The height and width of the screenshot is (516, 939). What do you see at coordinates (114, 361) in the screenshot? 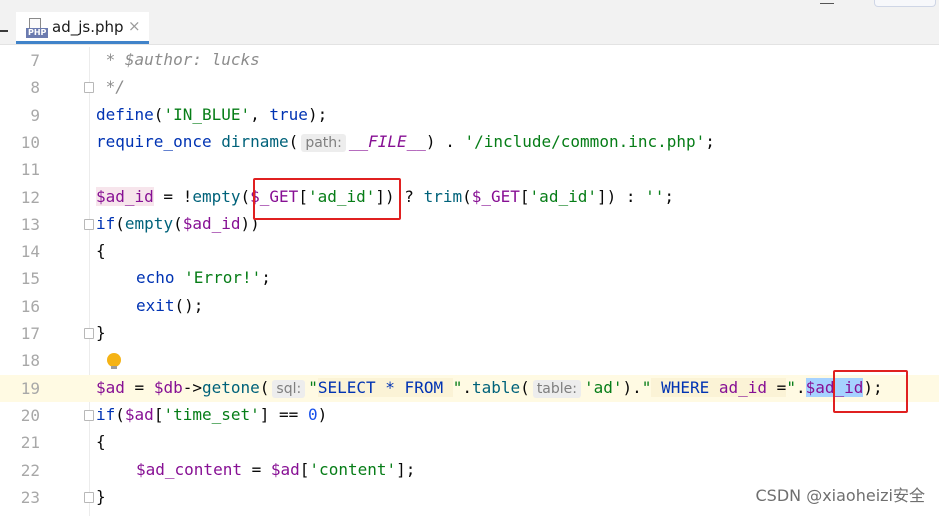
I see `intention-lightbulb-icon` at bounding box center [114, 361].